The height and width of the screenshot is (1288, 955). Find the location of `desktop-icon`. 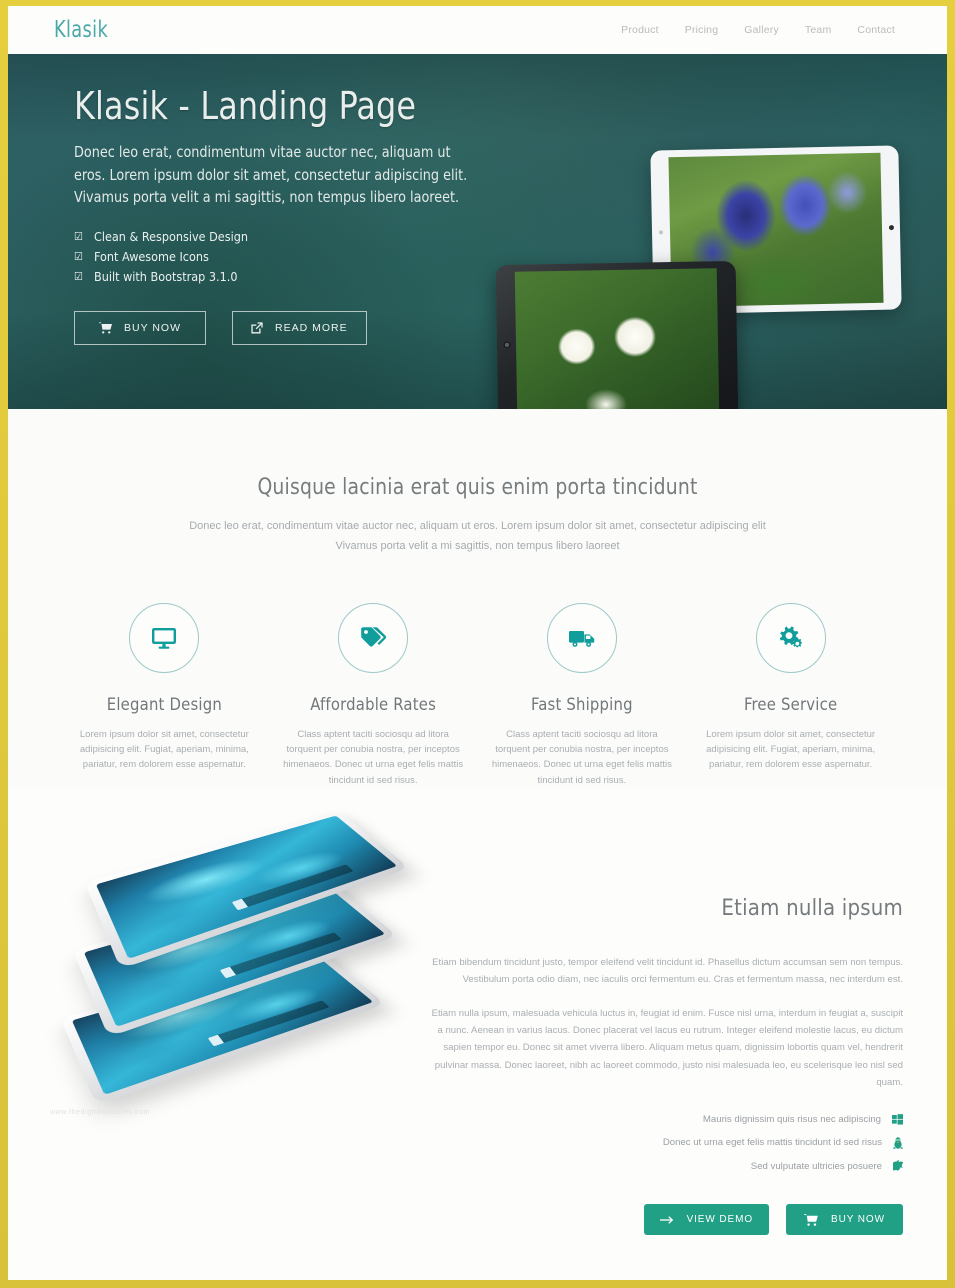

desktop-icon is located at coordinates (164, 638).